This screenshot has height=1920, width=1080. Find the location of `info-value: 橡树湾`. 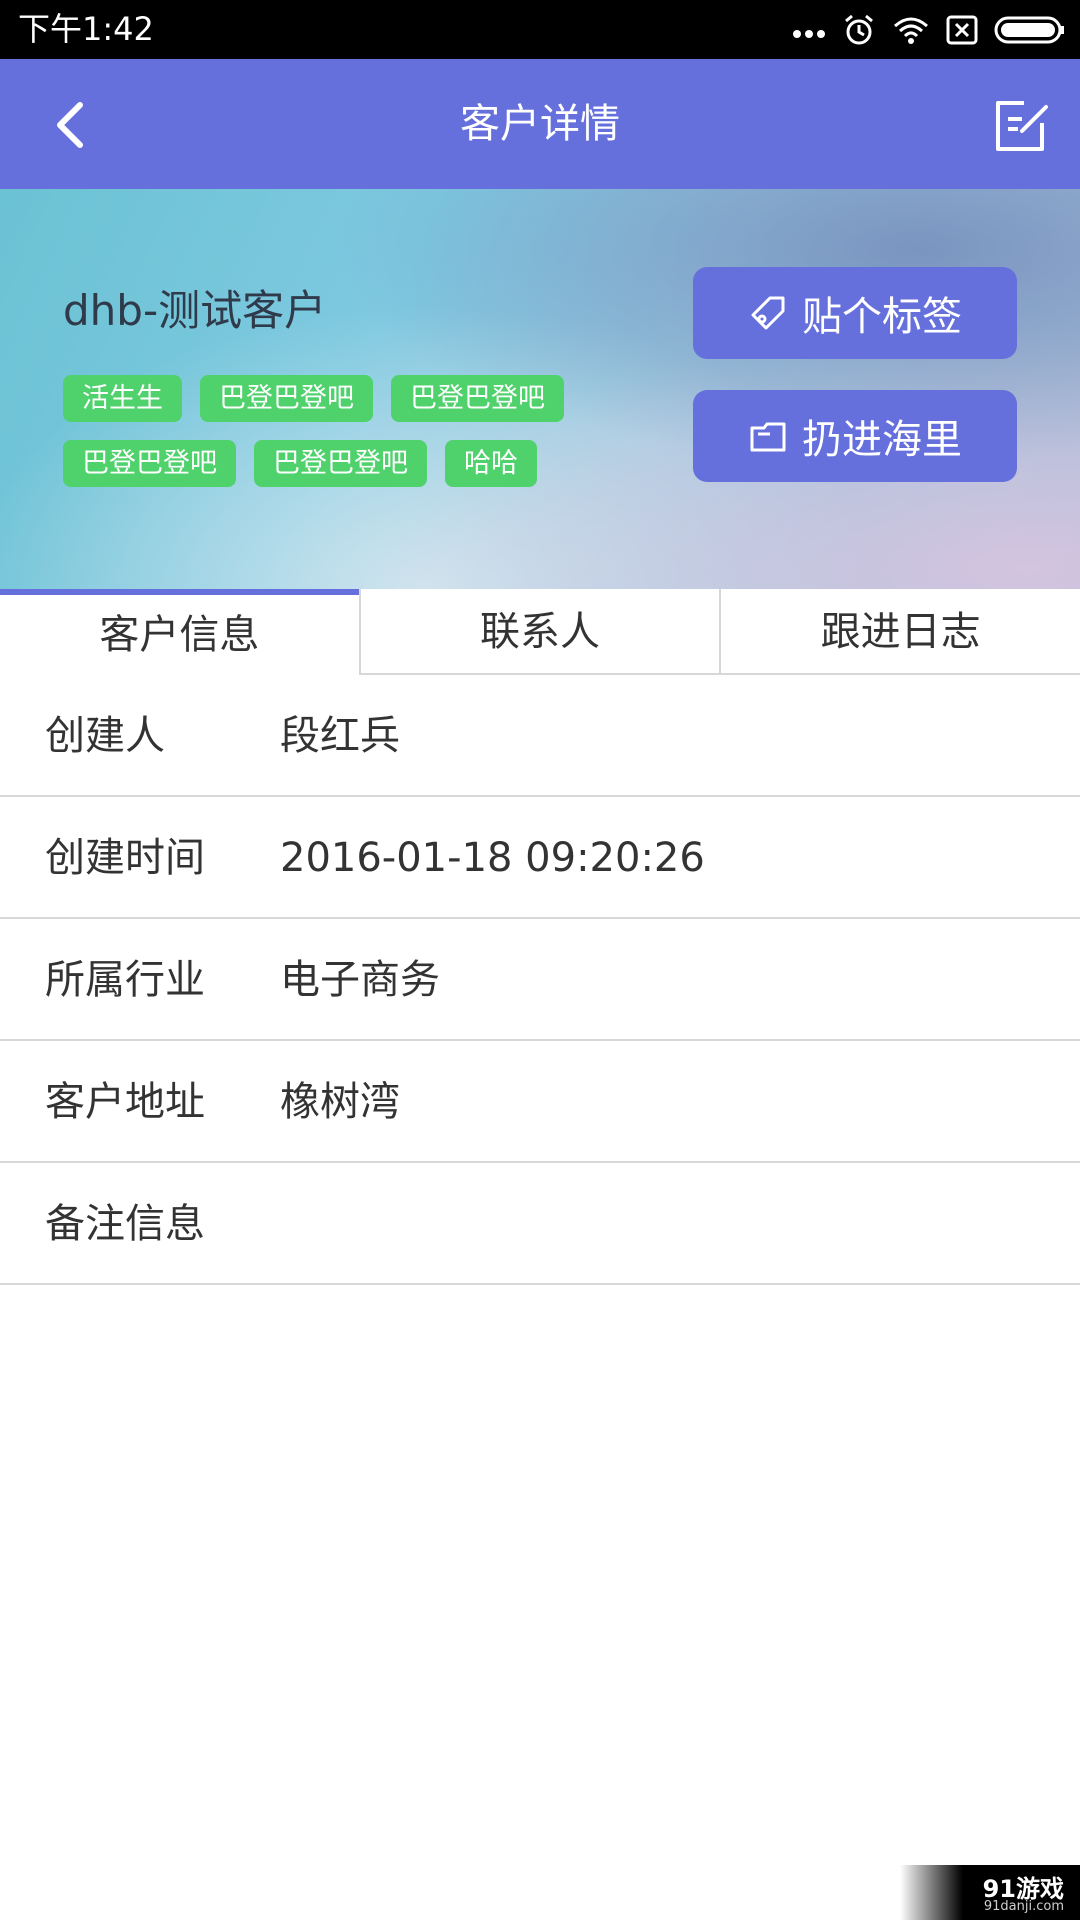

info-value: 橡树湾 is located at coordinates (340, 1102).